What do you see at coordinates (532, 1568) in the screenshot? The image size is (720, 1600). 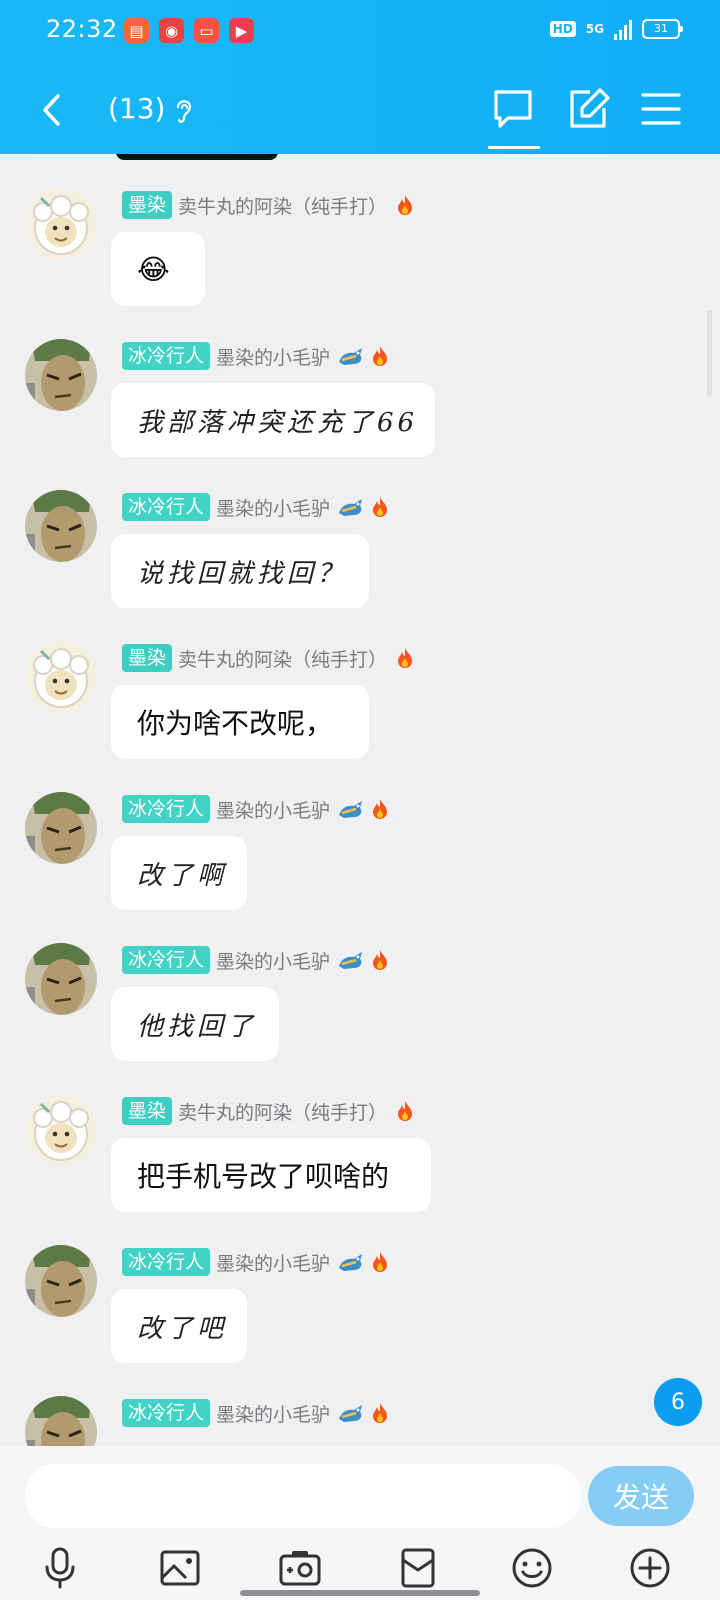 I see `emoji-icon` at bounding box center [532, 1568].